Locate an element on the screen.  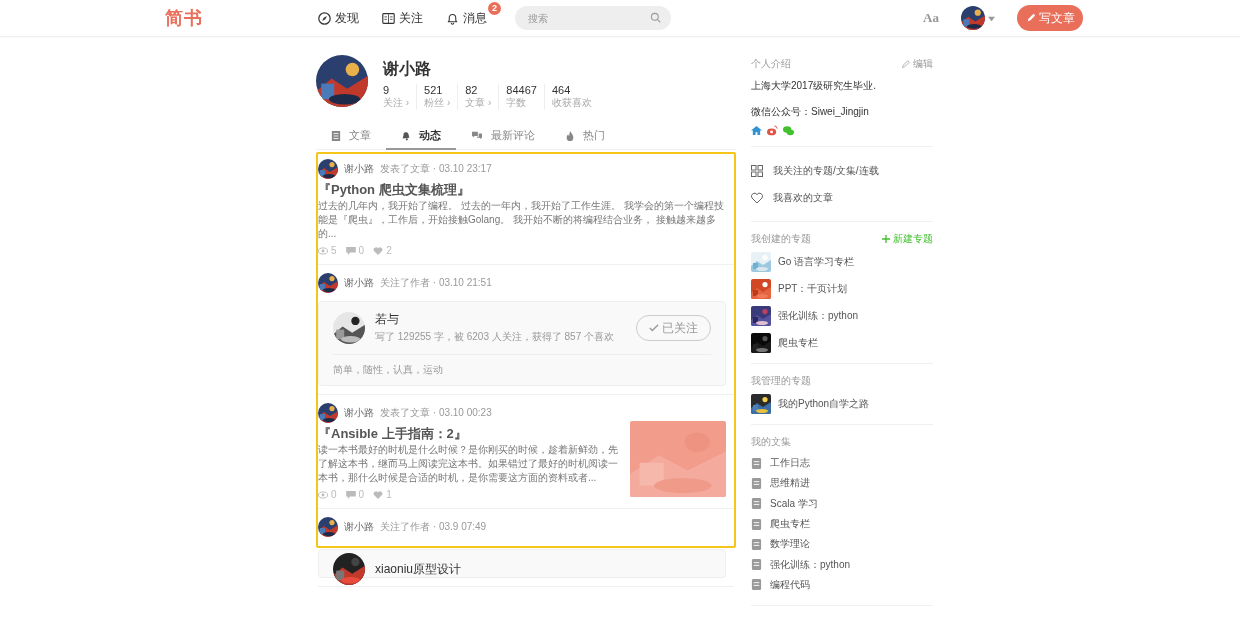
section-title: 我创建的专题 is located at coordinates (781, 239).